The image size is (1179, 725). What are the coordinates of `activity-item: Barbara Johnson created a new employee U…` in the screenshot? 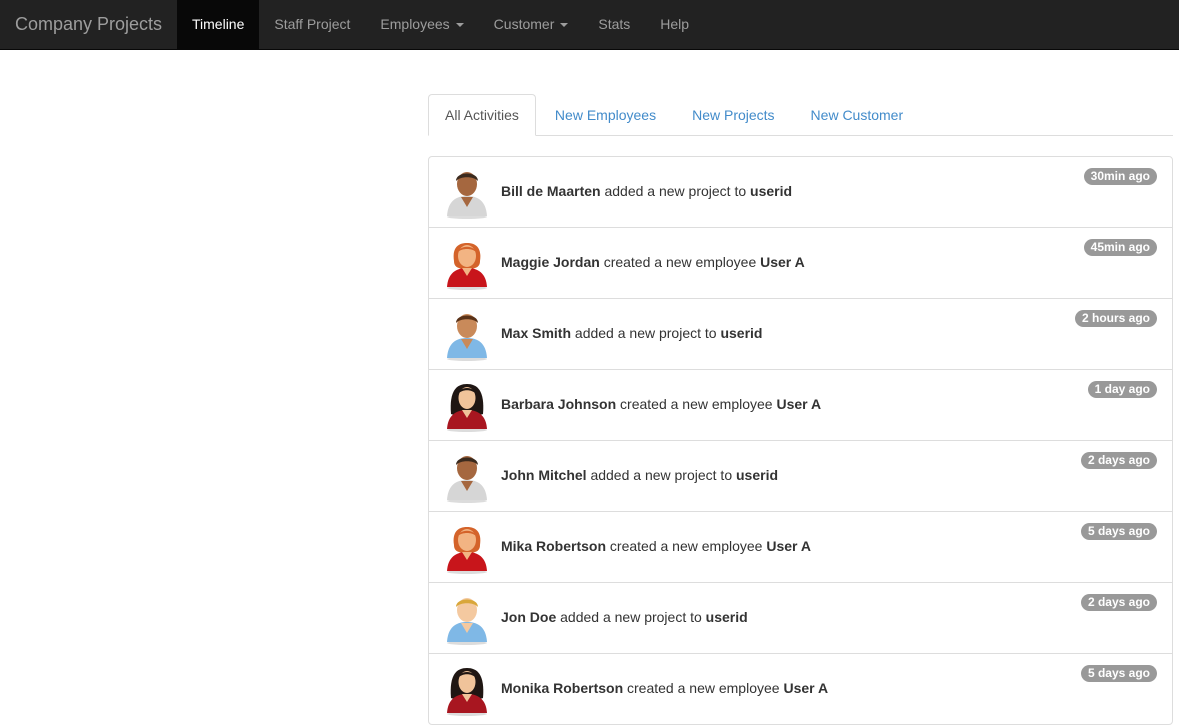 It's located at (800, 405).